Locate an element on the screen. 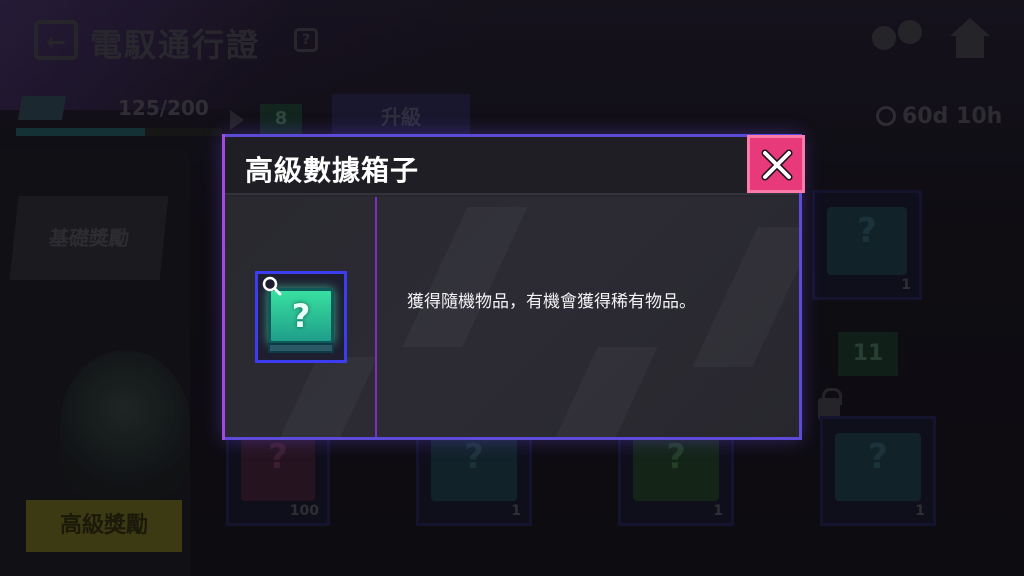 Image resolution: width=1024 pixels, height=576 pixels. close-button is located at coordinates (776, 164).